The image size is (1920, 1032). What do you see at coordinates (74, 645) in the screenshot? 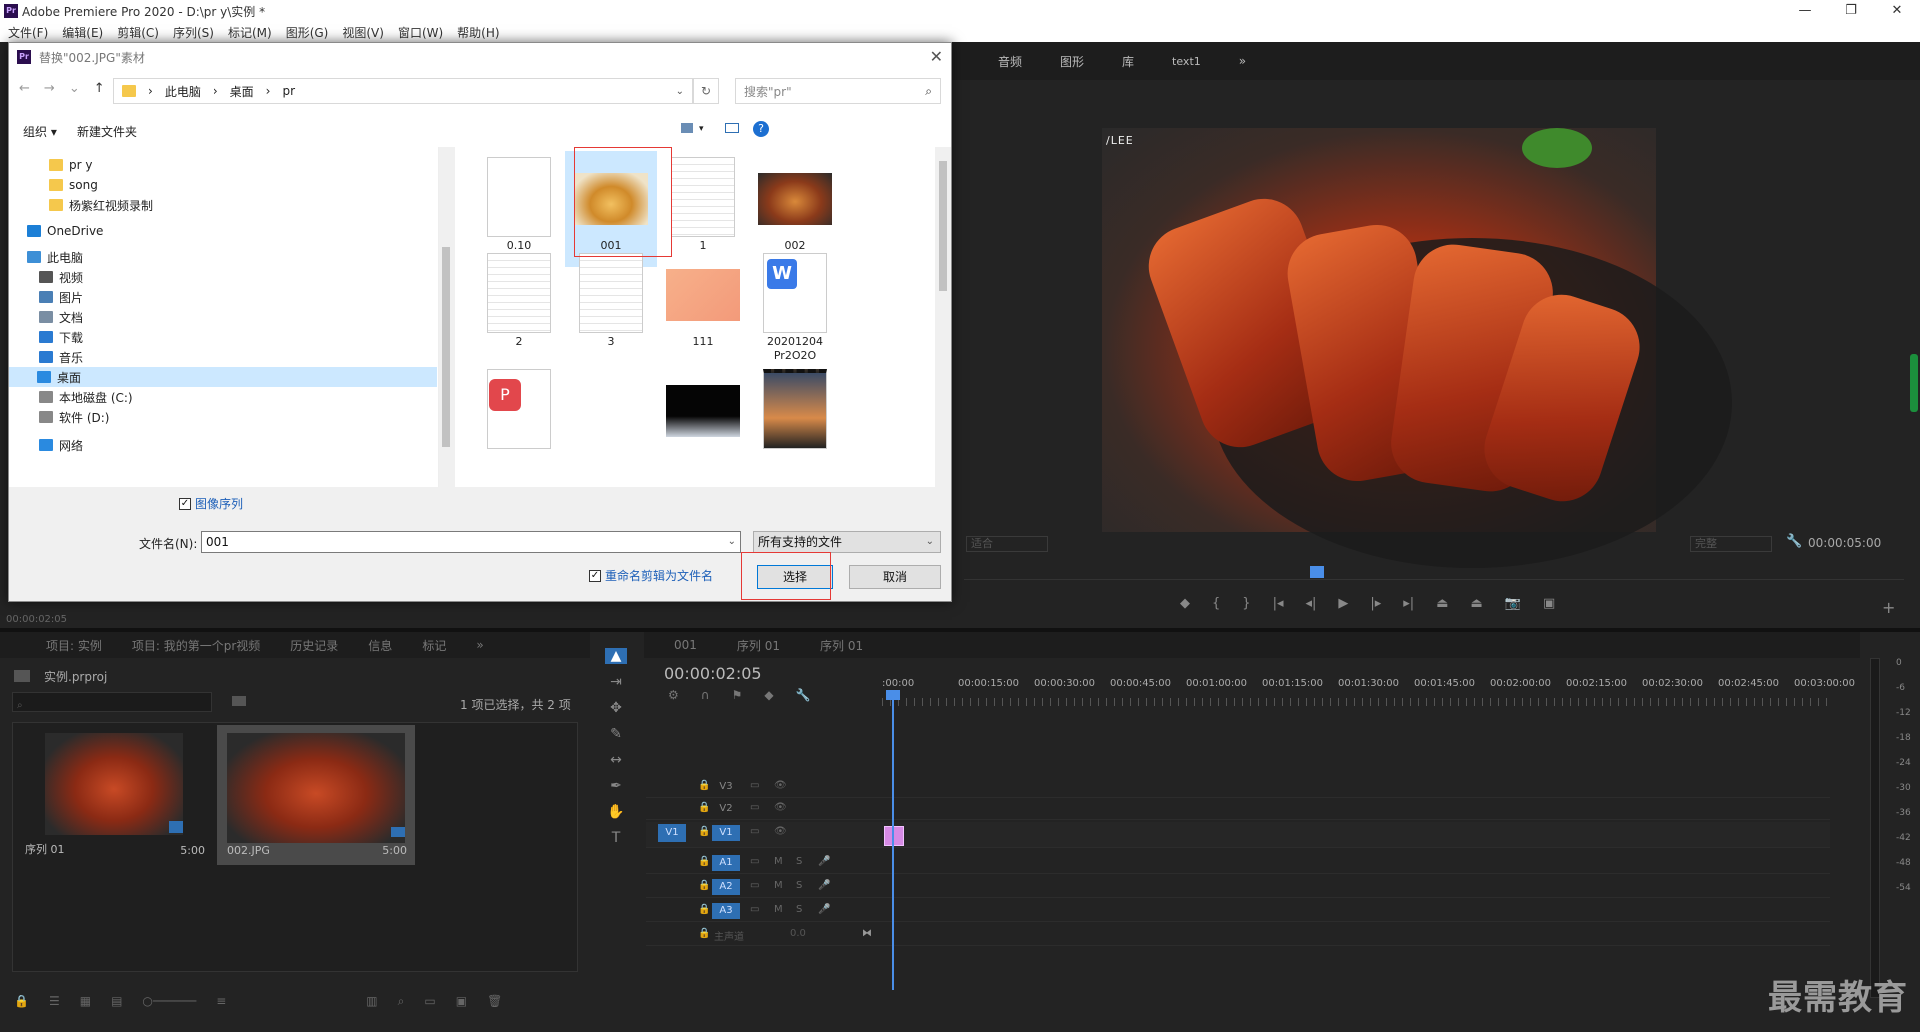
I see `tab-project-shili: 项目: 实例` at bounding box center [74, 645].